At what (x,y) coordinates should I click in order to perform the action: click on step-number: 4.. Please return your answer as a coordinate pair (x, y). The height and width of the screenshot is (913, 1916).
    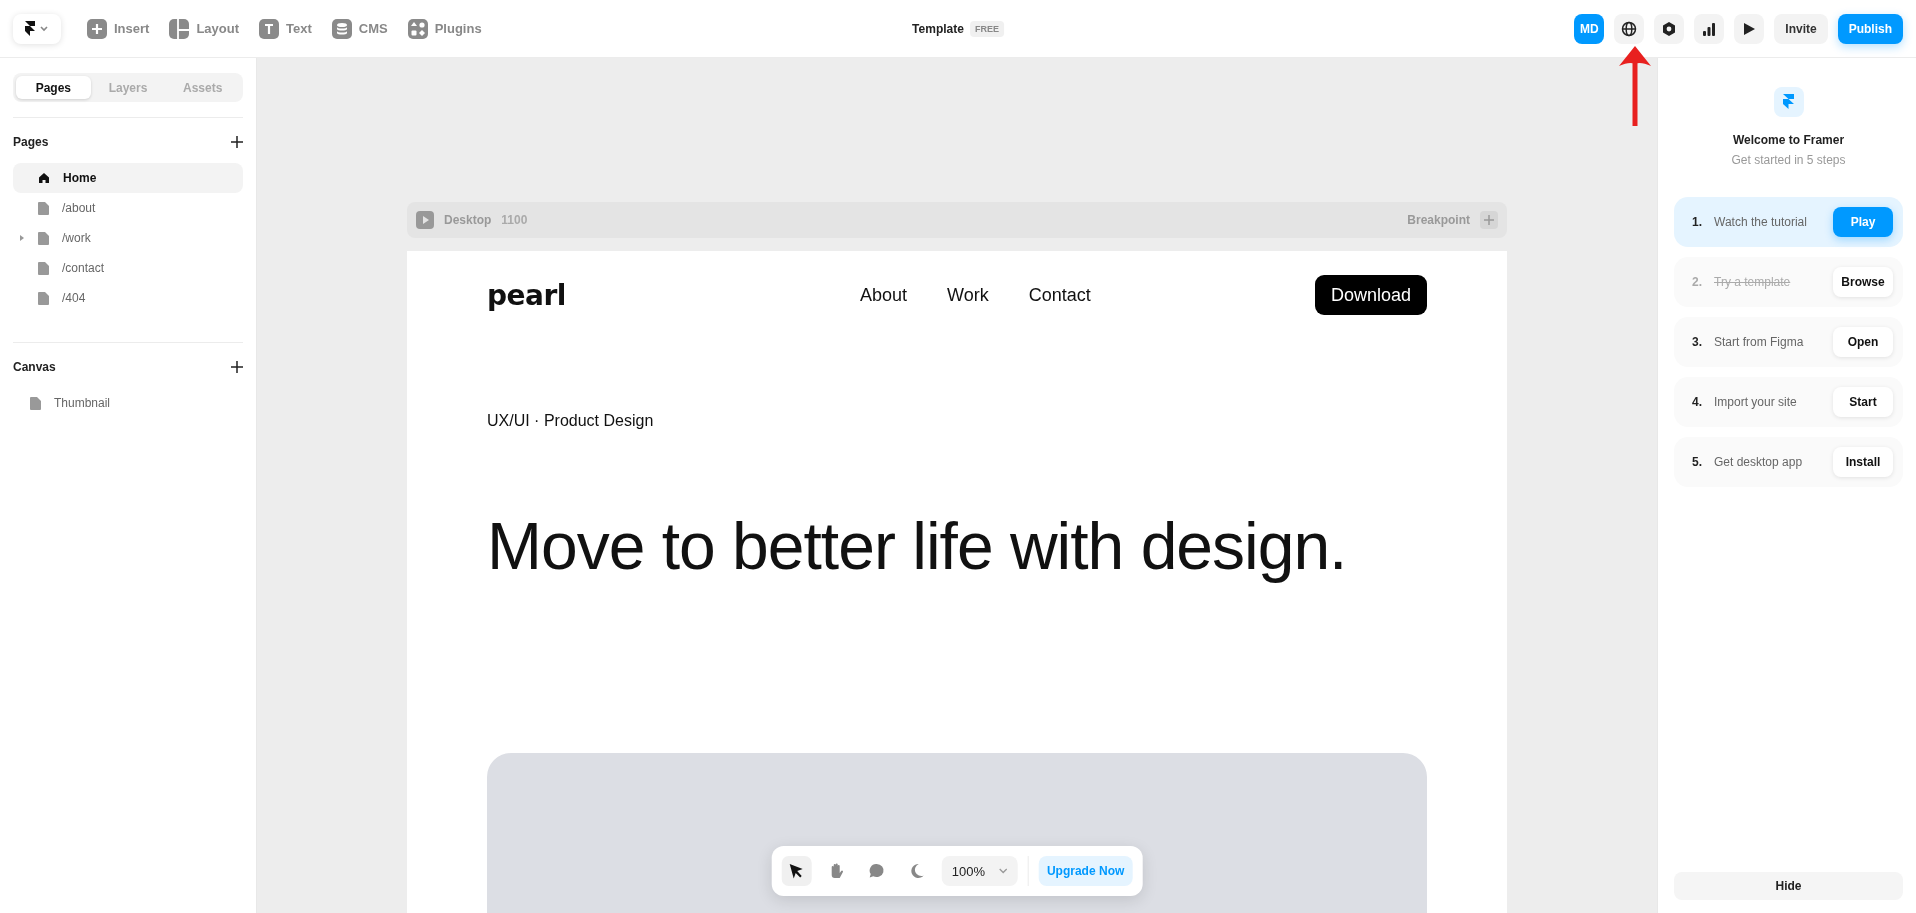
    Looking at the image, I should click on (1697, 402).